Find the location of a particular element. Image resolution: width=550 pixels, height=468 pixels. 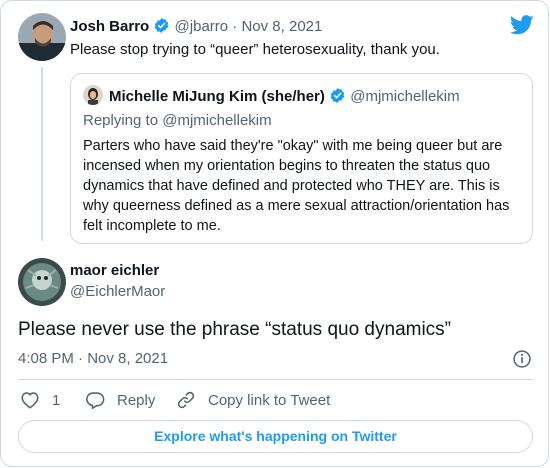

copy-link-button: Copy link to Tweet is located at coordinates (253, 400).